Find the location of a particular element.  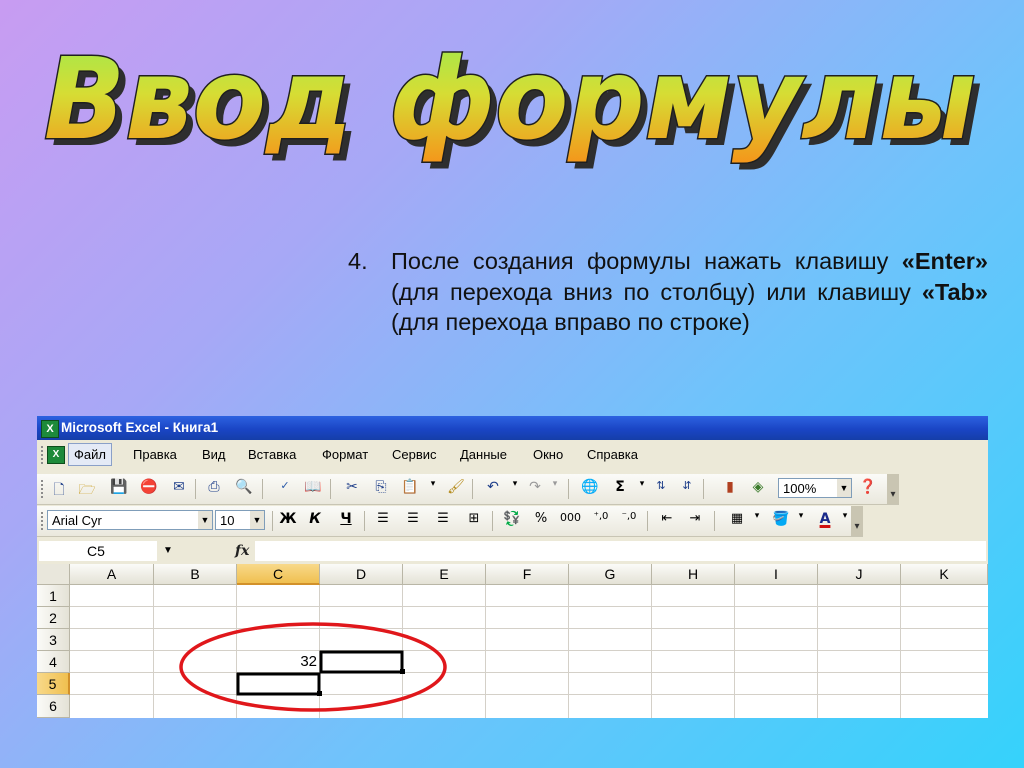

zoom-dropdown-icon: ▼ is located at coordinates (844, 488).